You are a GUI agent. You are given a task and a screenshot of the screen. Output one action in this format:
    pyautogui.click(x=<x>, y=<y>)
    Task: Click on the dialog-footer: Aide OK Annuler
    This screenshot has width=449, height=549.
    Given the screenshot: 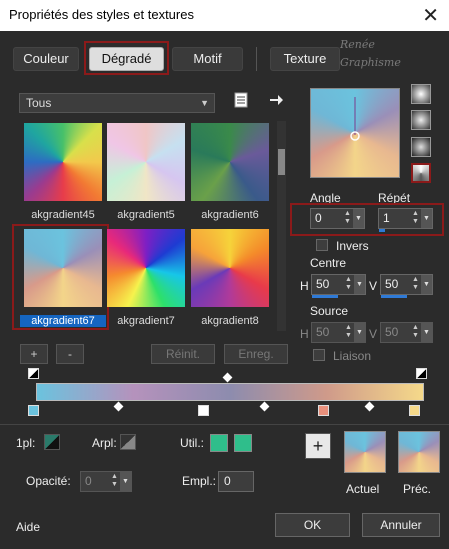 What is the action you would take?
    pyautogui.click(x=224, y=527)
    